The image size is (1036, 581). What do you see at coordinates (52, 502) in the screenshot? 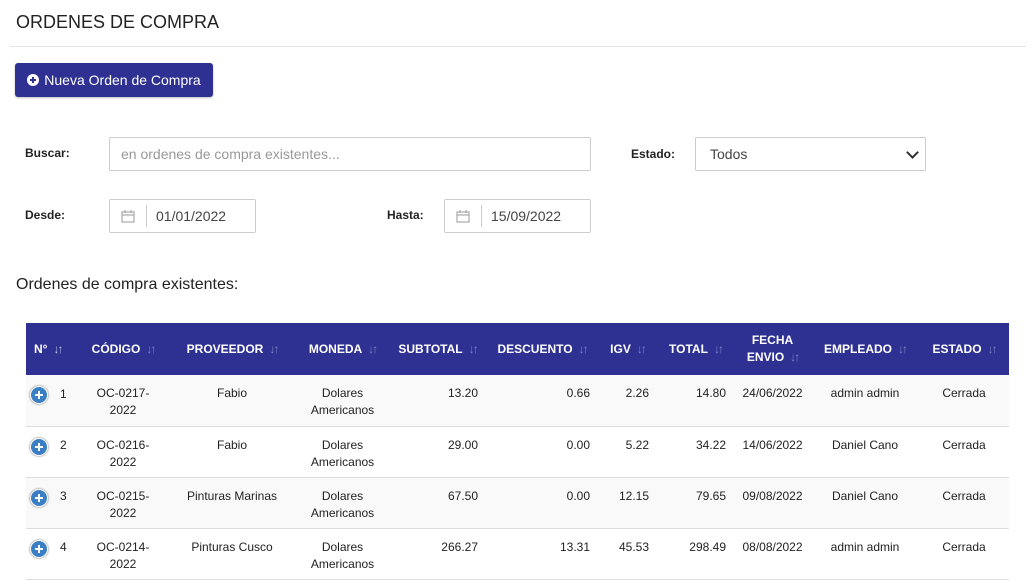
I see `cell-numero: 3` at bounding box center [52, 502].